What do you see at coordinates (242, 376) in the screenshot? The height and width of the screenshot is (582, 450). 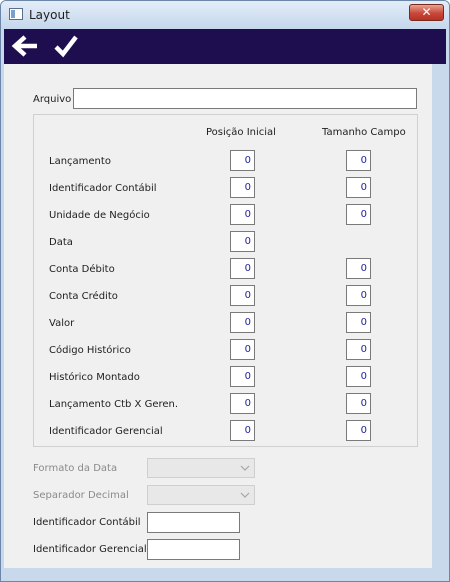 I see `posicao-historico-montado-input: 0` at bounding box center [242, 376].